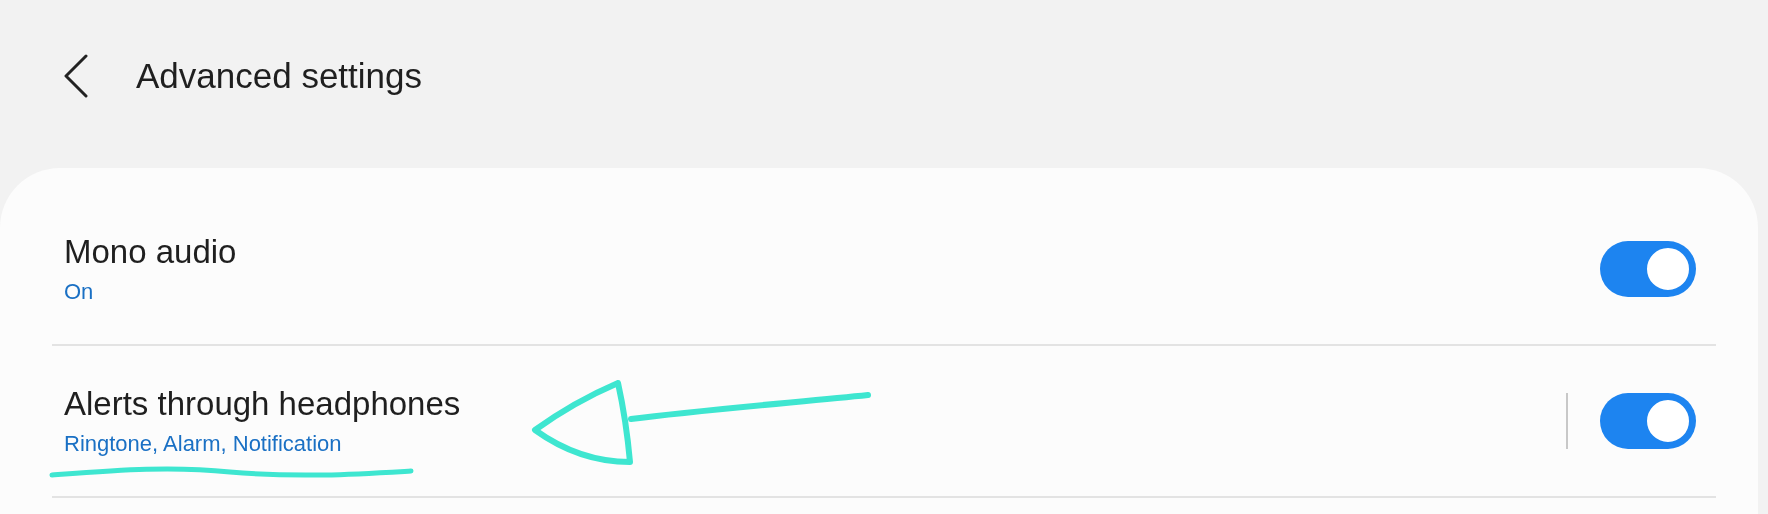  I want to click on setting-title: Alerts through headphones, so click(815, 404).